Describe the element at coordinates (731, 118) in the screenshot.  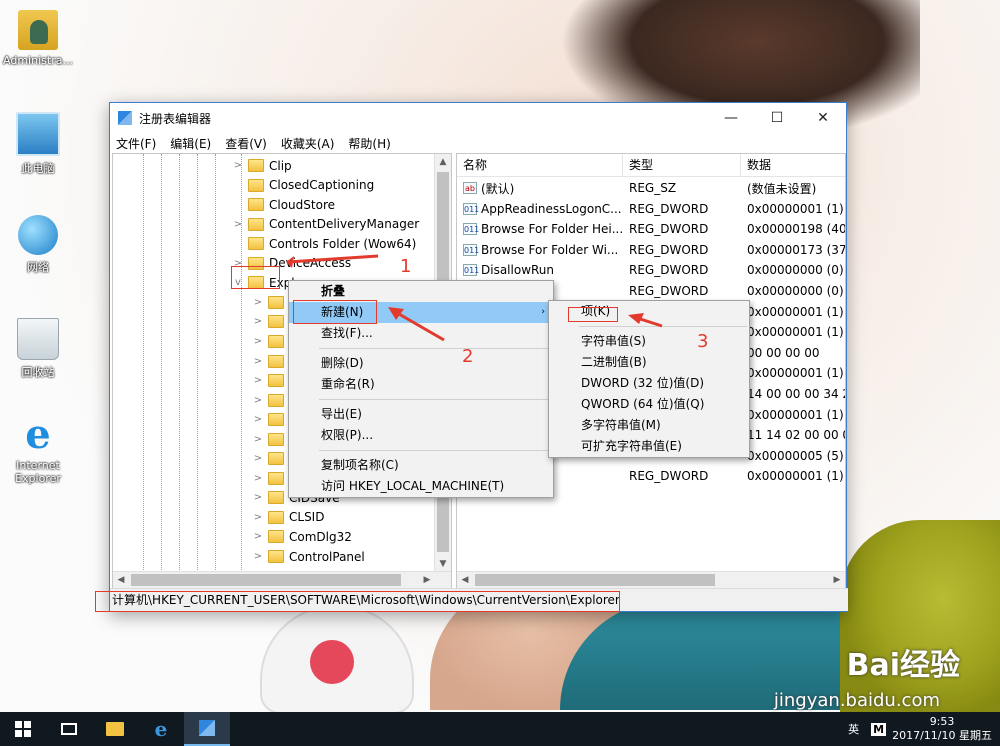
I see `minimize-button: —` at that location.